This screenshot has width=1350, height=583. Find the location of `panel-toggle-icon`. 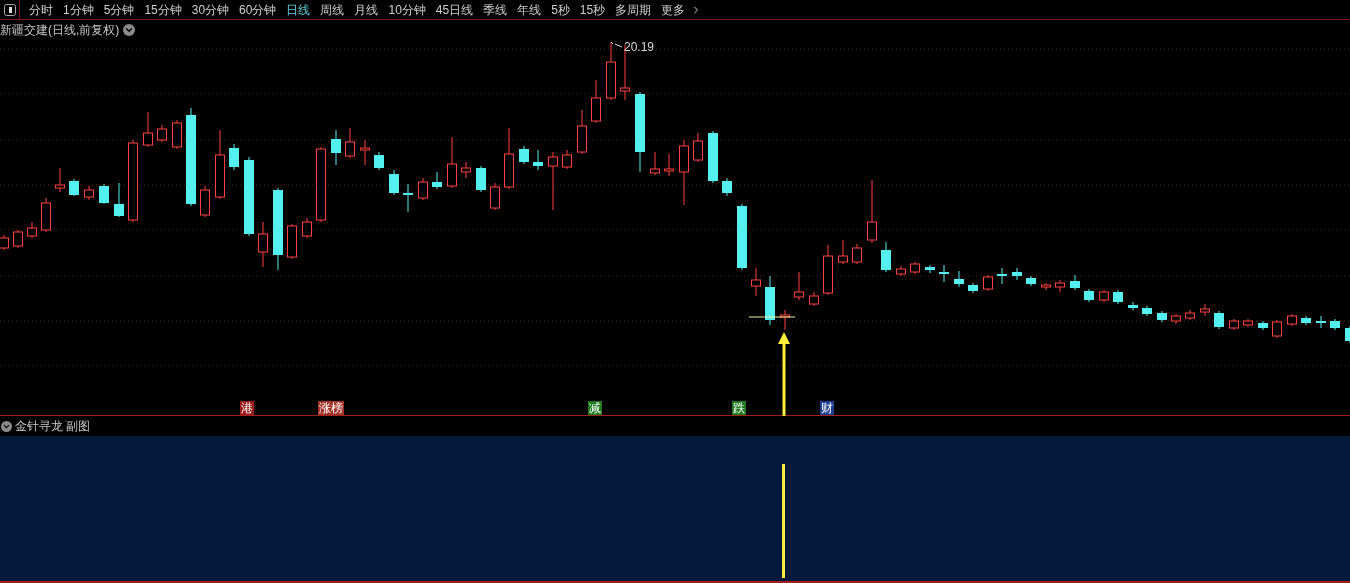

panel-toggle-icon is located at coordinates (9, 9).